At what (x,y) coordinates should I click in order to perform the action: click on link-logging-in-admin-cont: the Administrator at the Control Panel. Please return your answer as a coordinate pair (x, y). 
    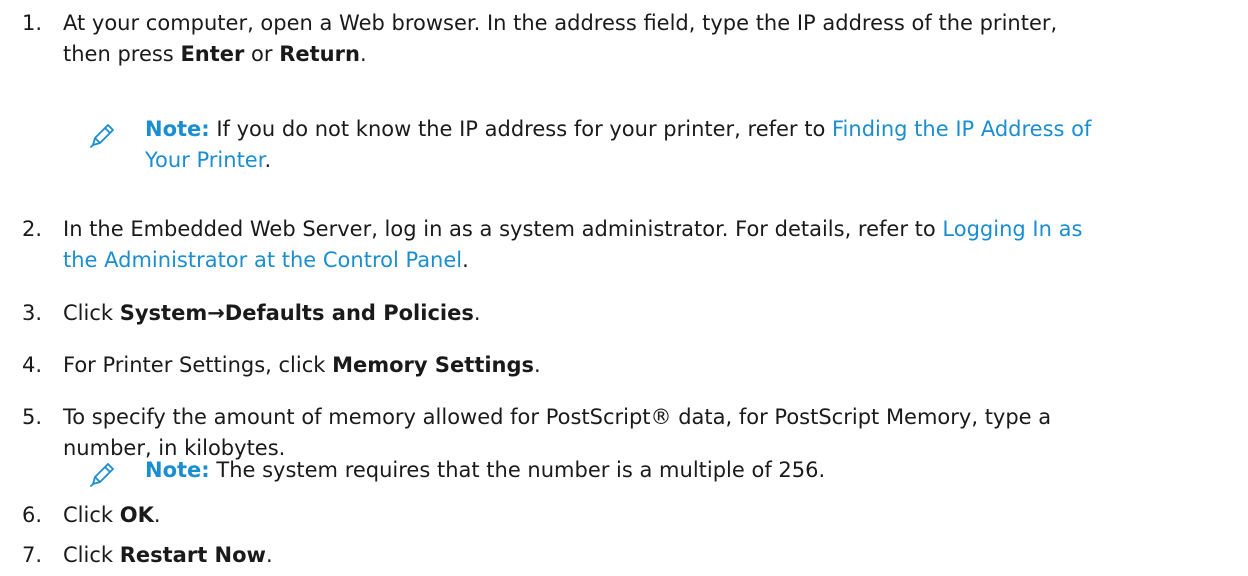
    Looking at the image, I should click on (262, 260).